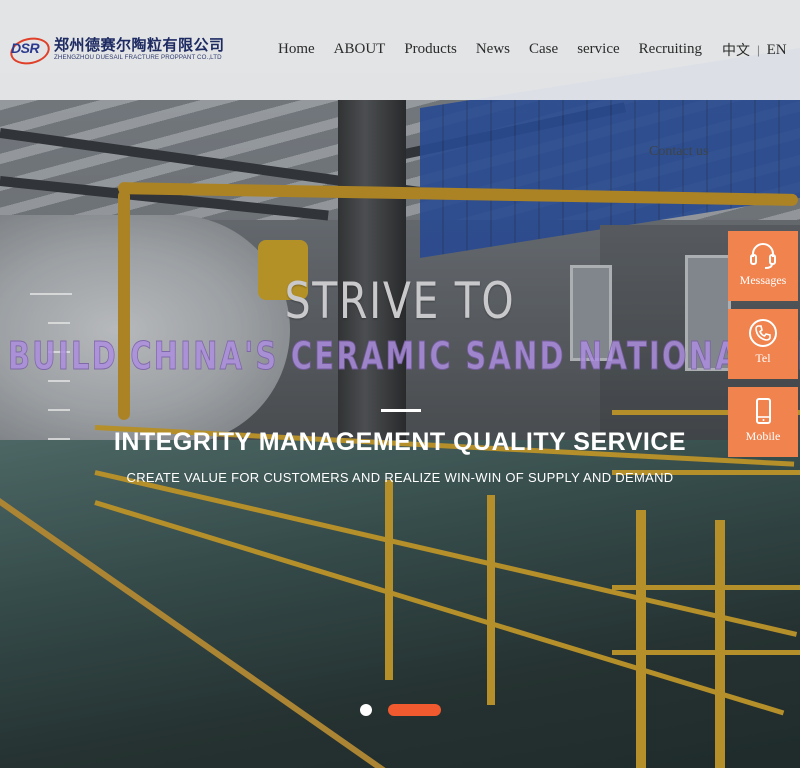 Image resolution: width=800 pixels, height=768 pixels. Describe the element at coordinates (670, 49) in the screenshot. I see `nav-recruiting: Recruiting` at that location.